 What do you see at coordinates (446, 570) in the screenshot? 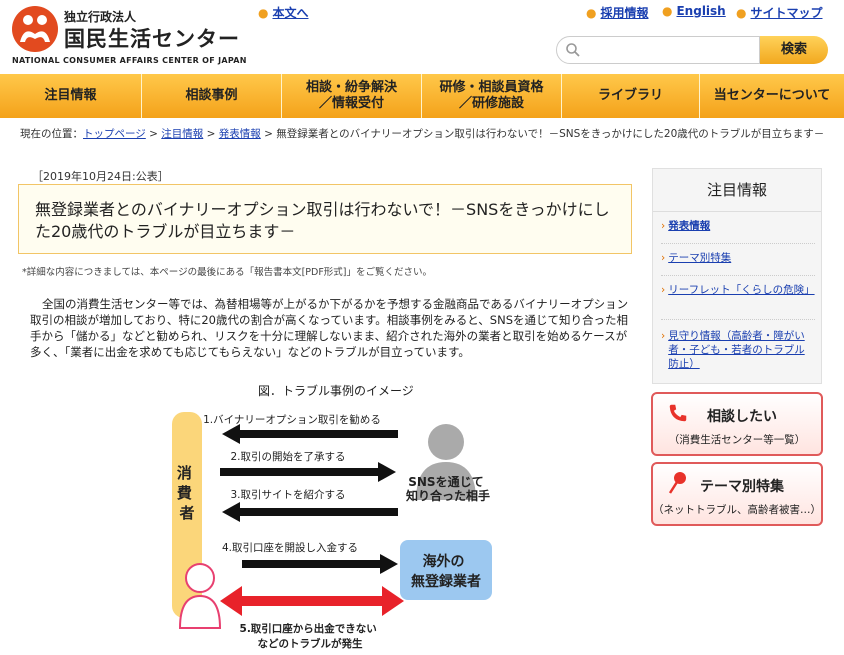
I see `overseas-vendor-box` at bounding box center [446, 570].